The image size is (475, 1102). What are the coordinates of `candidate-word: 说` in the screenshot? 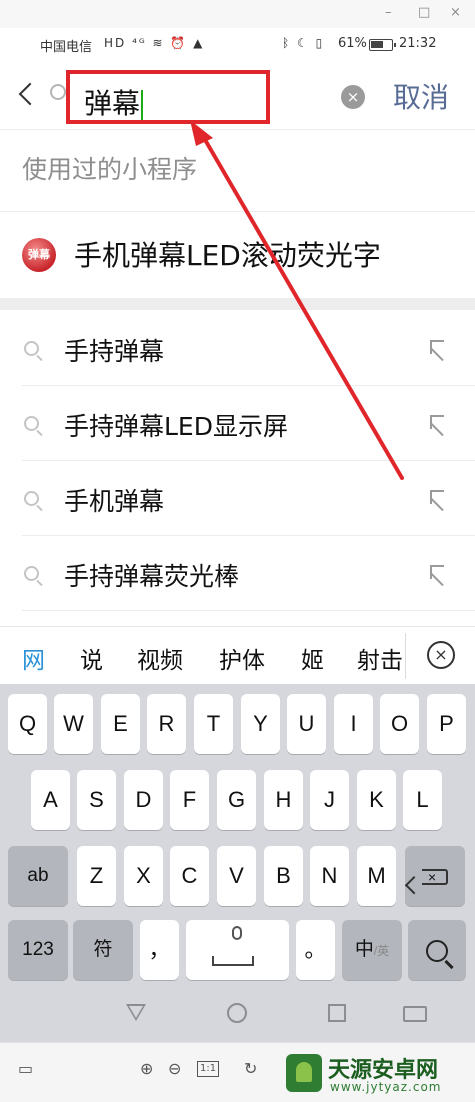 It's located at (91, 658).